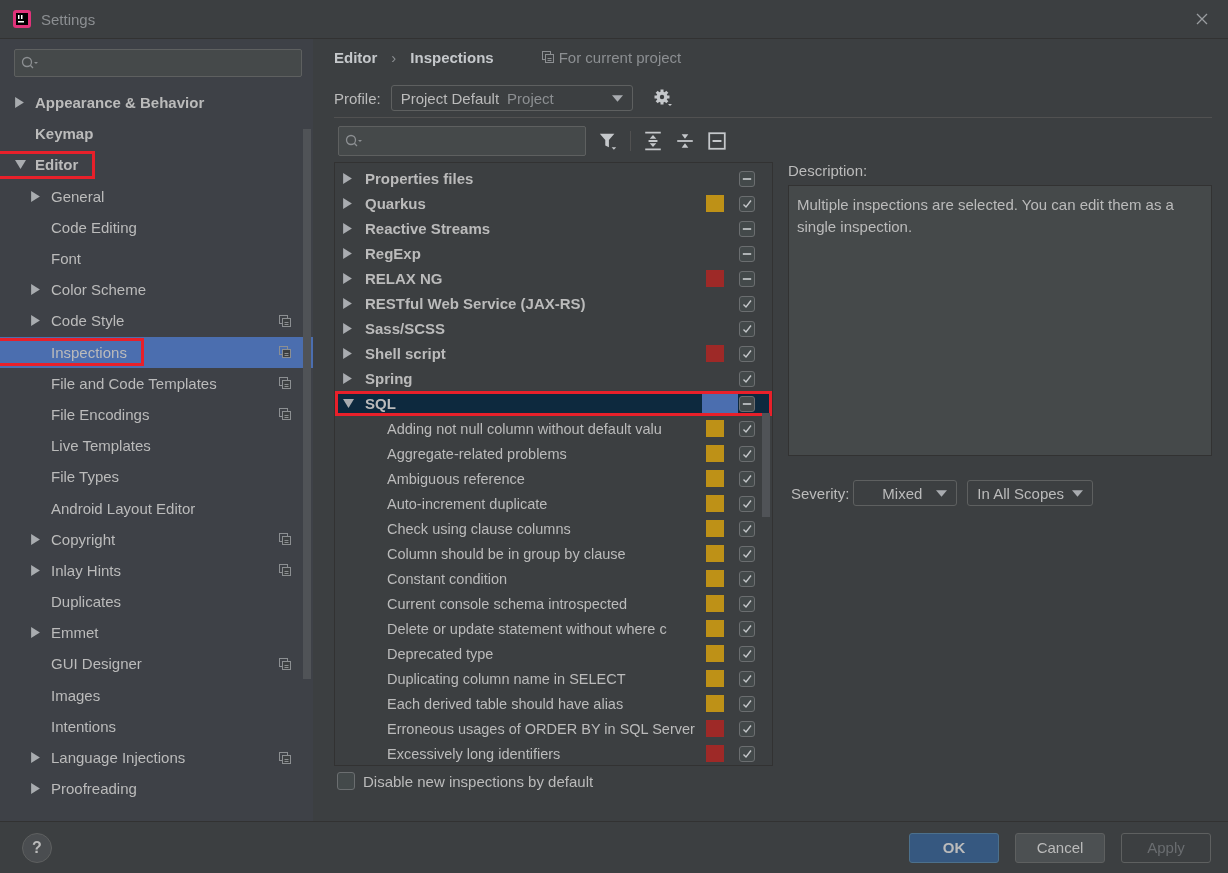 This screenshot has height=873, width=1228. I want to click on inspection-row: Erroneous usages of ORDER BY in SQL Server, so click(553, 728).